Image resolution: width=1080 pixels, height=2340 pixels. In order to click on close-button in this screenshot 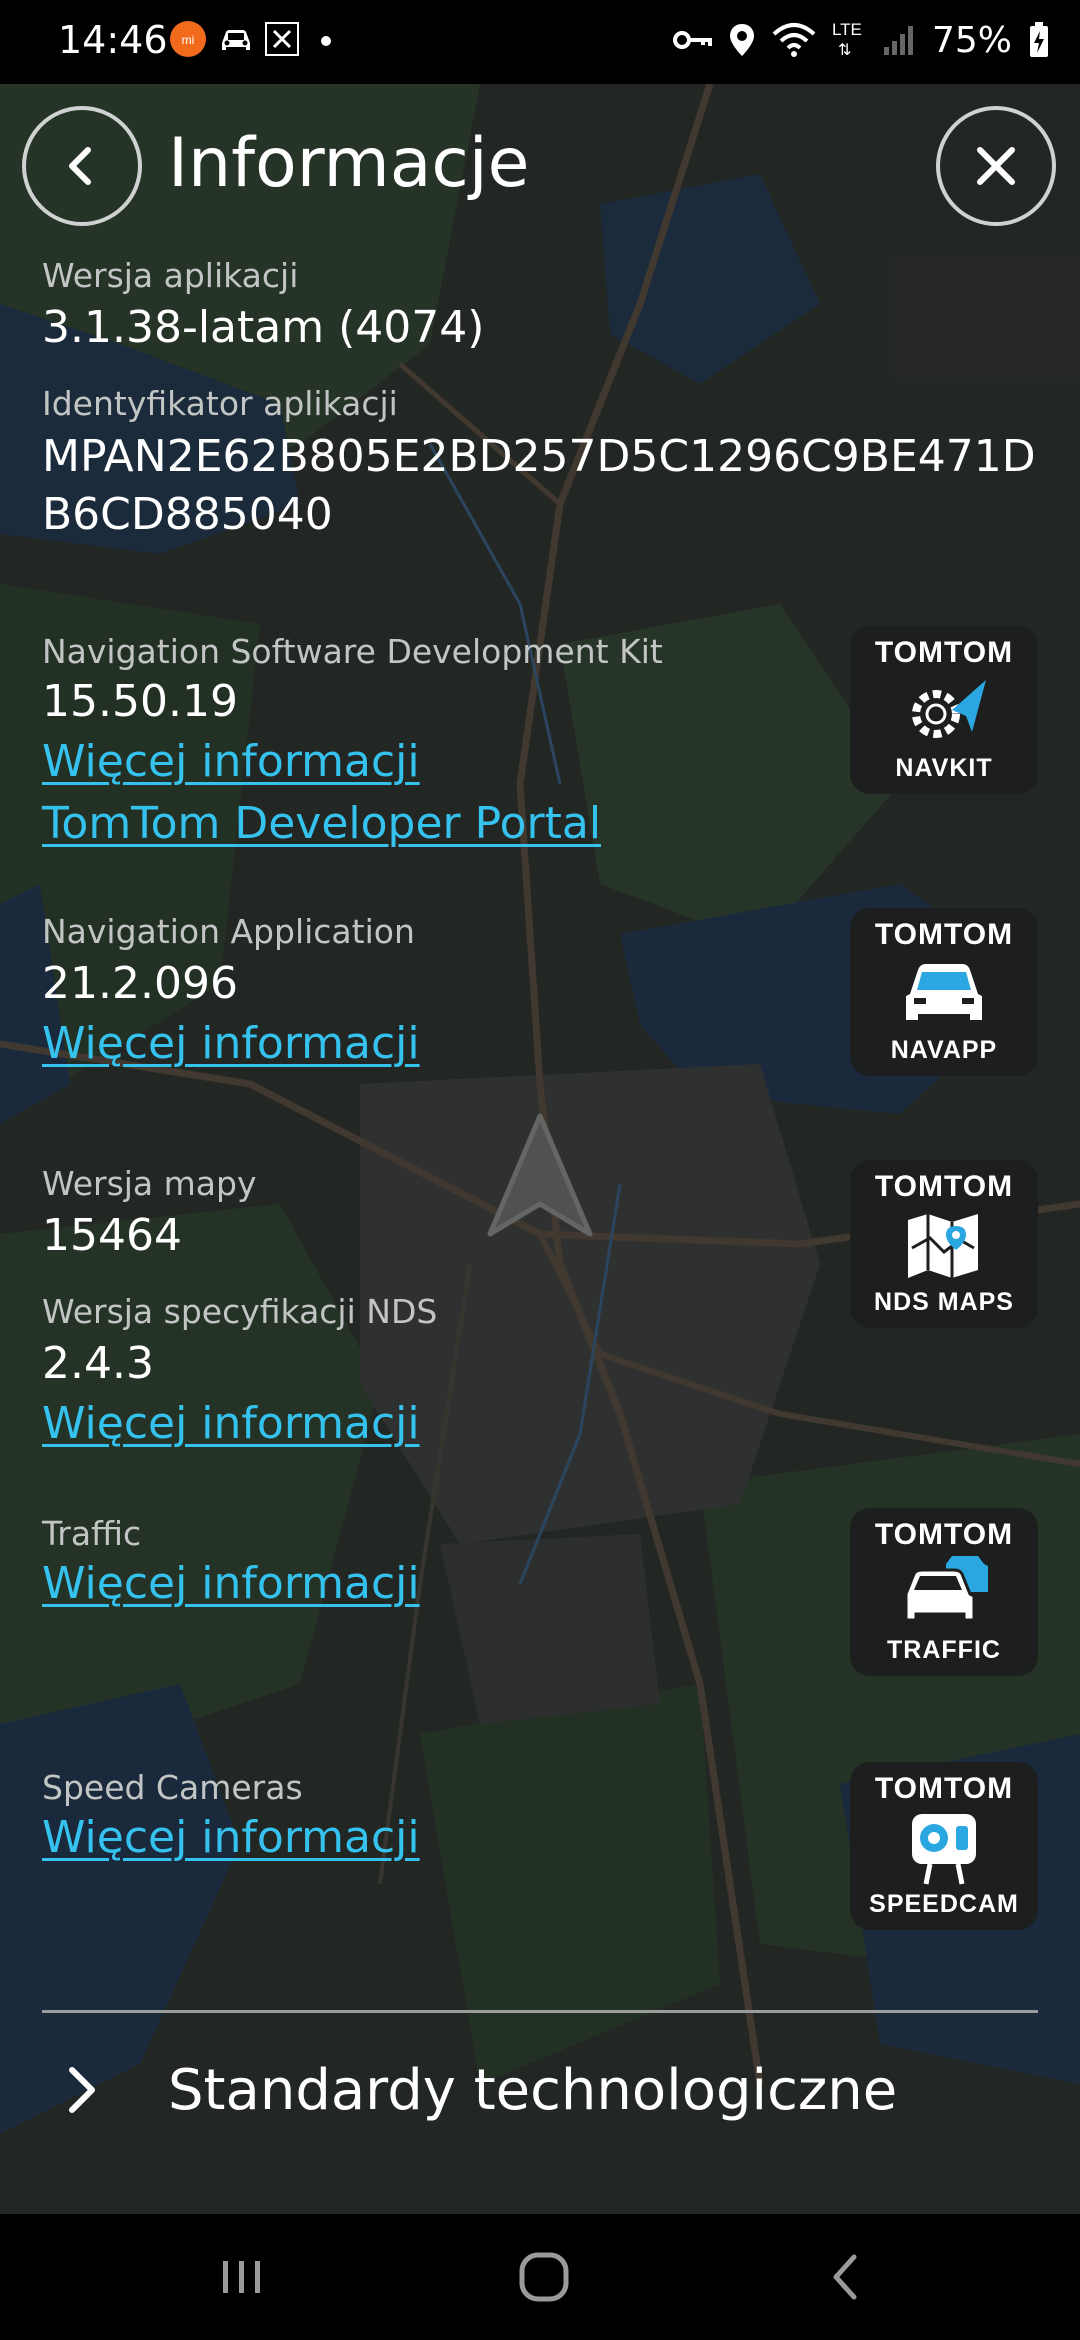, I will do `click(996, 166)`.